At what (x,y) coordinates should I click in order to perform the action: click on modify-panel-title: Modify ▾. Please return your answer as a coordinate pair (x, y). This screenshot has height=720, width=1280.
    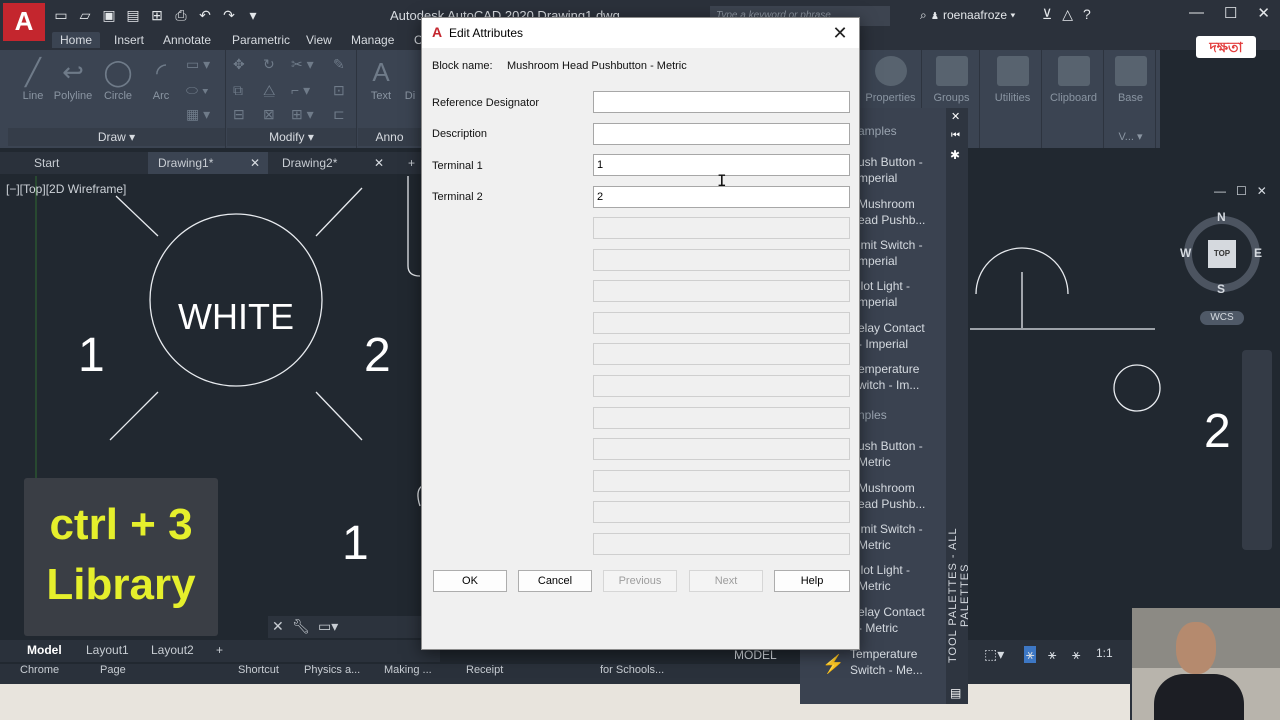
    Looking at the image, I should click on (291, 137).